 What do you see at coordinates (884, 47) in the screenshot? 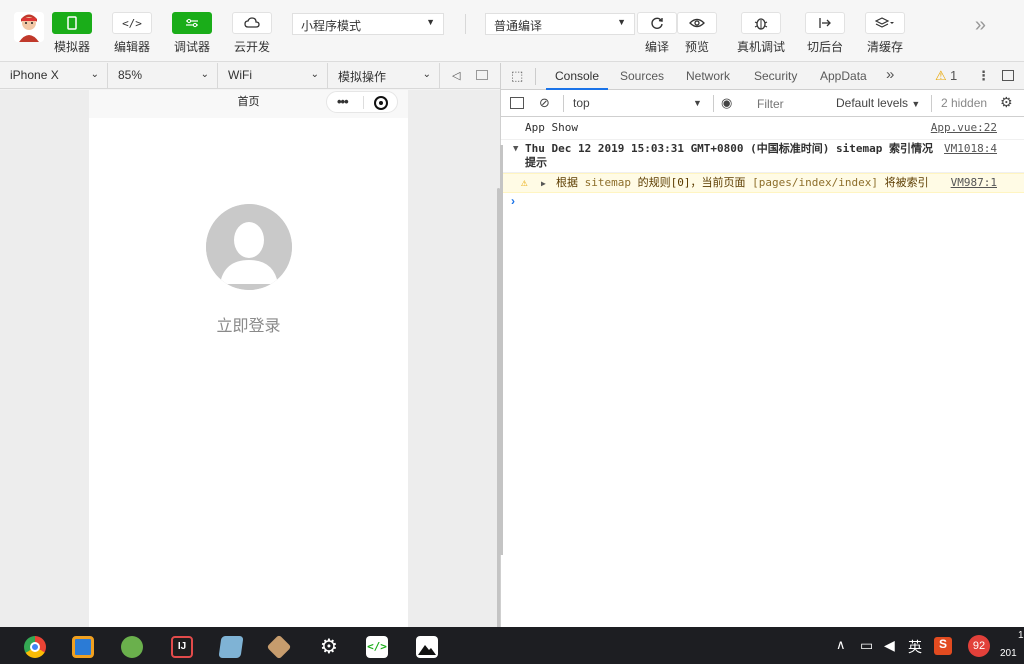
I see `clear-cache-label: 清缓存` at bounding box center [884, 47].